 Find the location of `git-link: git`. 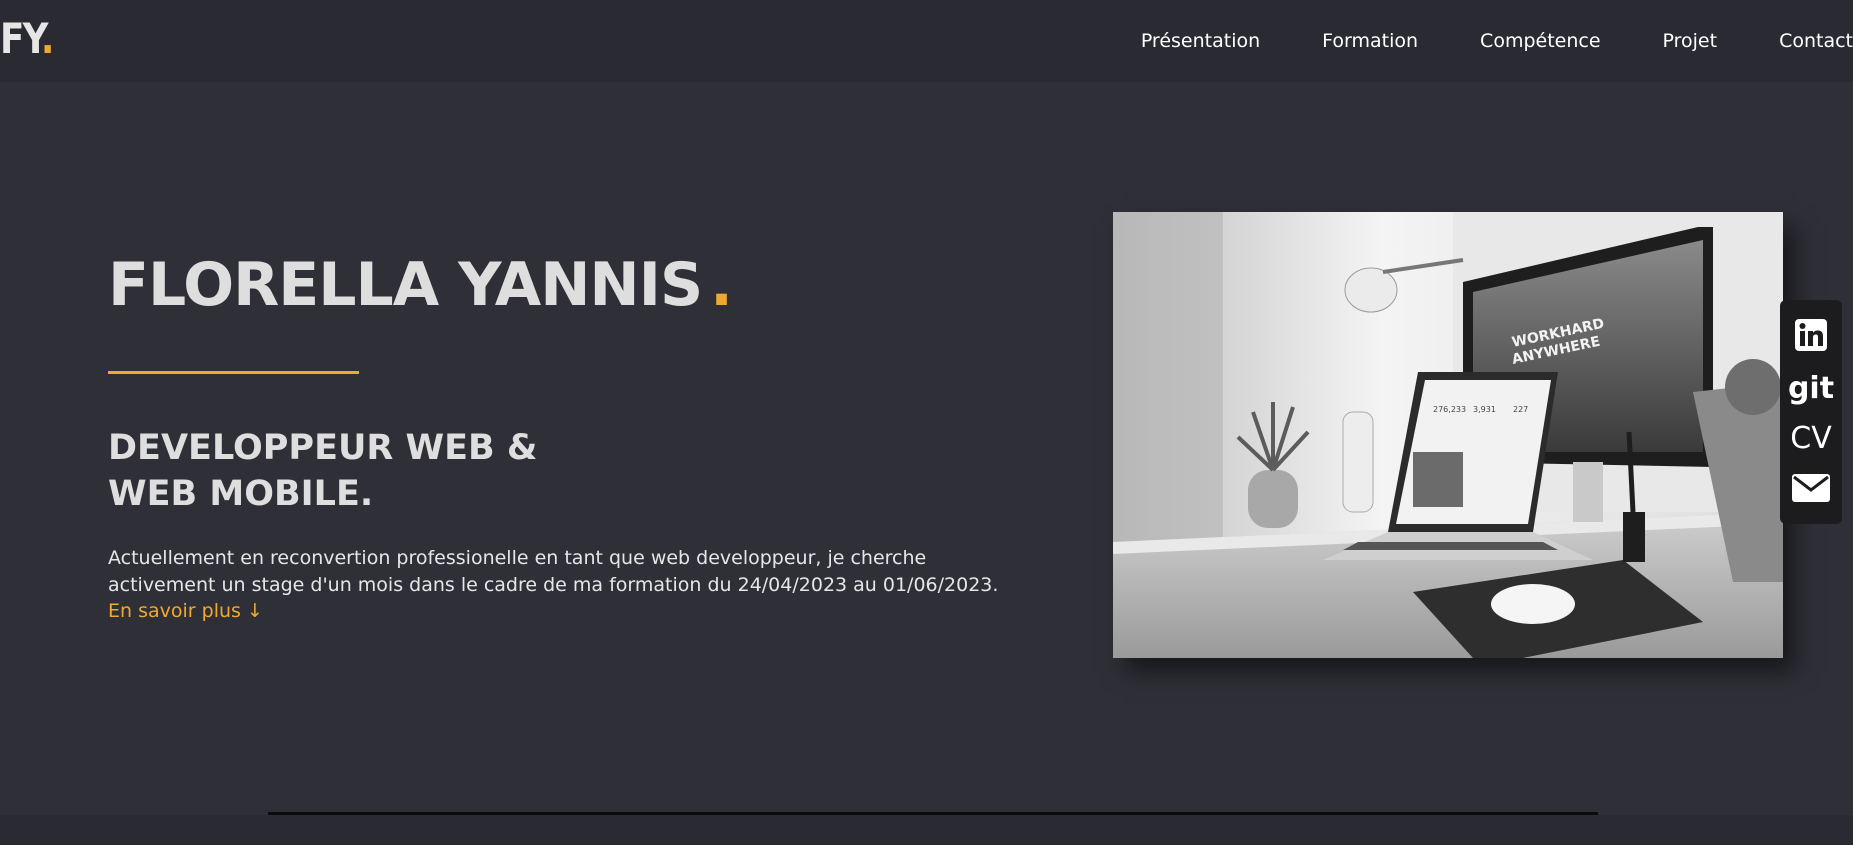

git-link: git is located at coordinates (1811, 389).